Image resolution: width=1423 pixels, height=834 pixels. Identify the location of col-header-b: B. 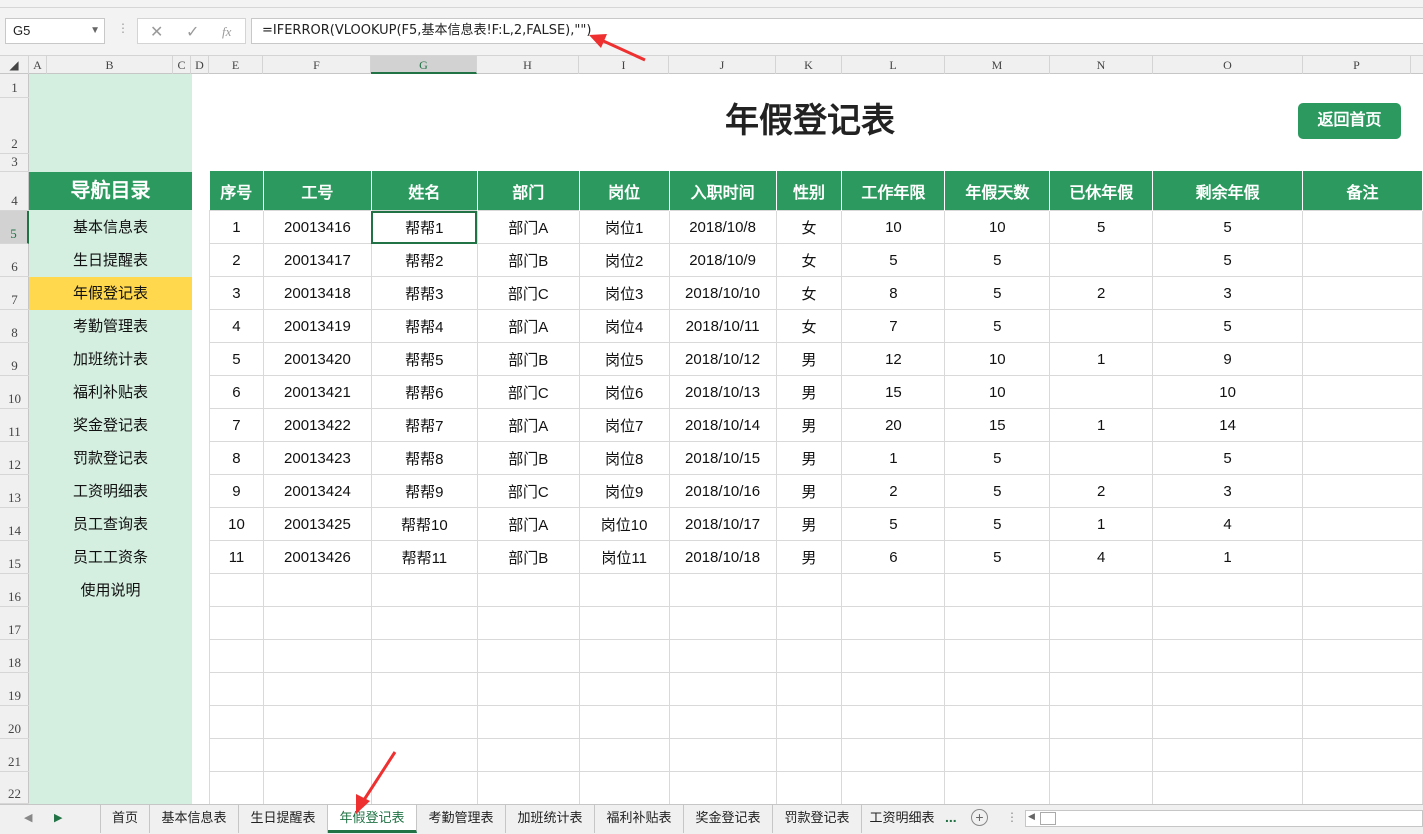
(110, 65).